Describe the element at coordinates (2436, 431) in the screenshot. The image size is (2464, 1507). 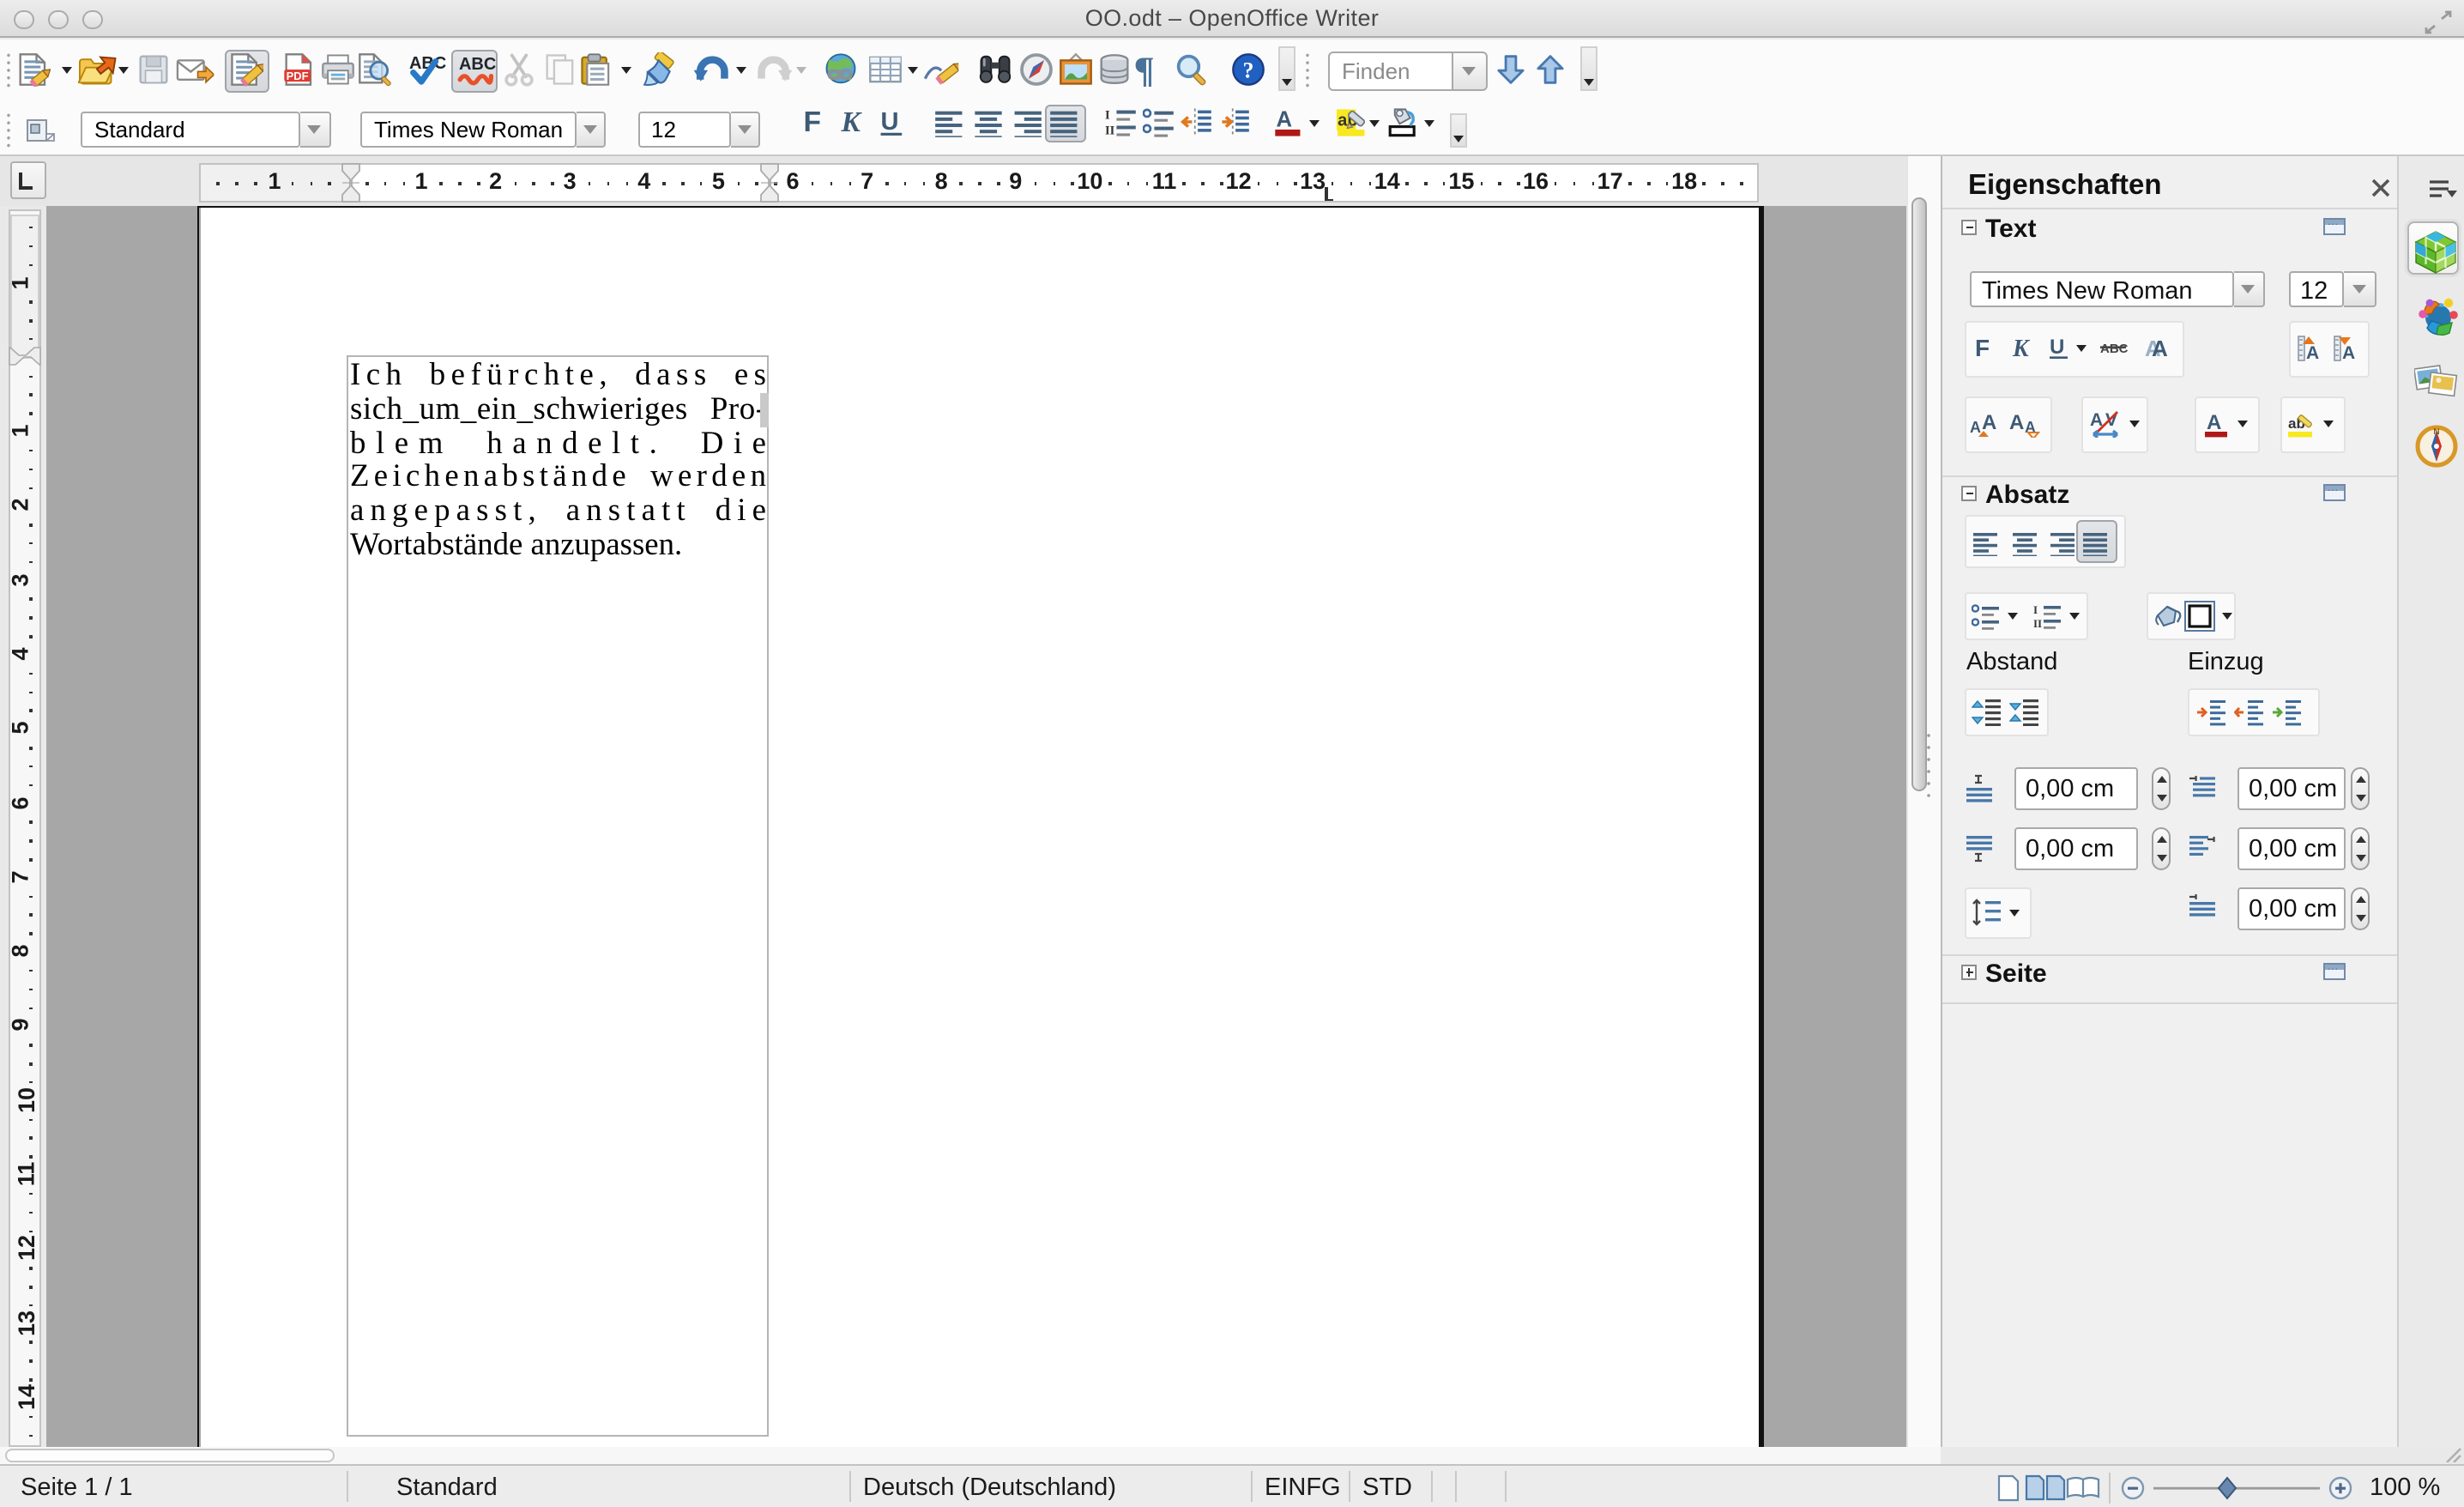
I see `svg-text: N` at that location.